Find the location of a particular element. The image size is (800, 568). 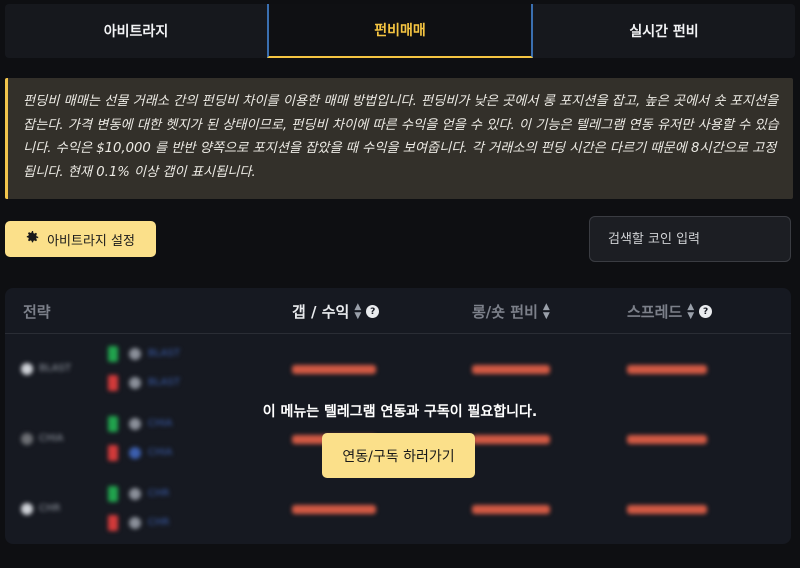

table-header: 전략 갭 / 수익 ▲ ▼ ? 롱/숏 펀비 ▲ ▼ 스프레드 ▲ ▼ ? is located at coordinates (398, 311).